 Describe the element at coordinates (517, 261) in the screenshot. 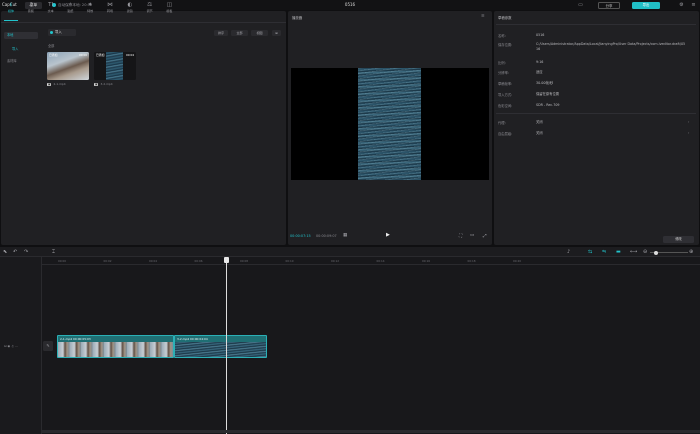

I see `ruler-tick: 00:20` at that location.